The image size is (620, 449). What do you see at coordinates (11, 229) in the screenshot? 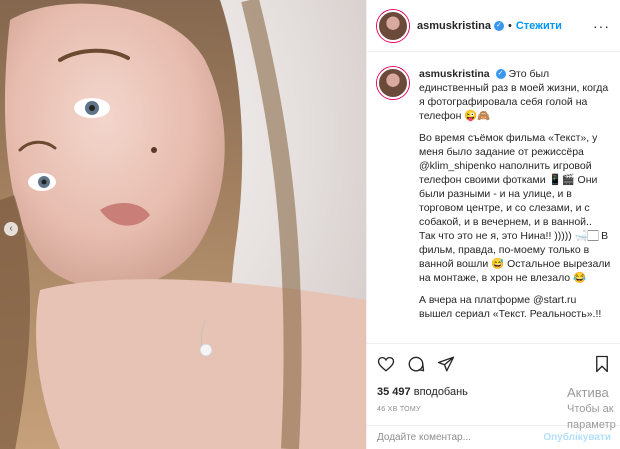
I see `prev-arrow-icon: ‹` at bounding box center [11, 229].